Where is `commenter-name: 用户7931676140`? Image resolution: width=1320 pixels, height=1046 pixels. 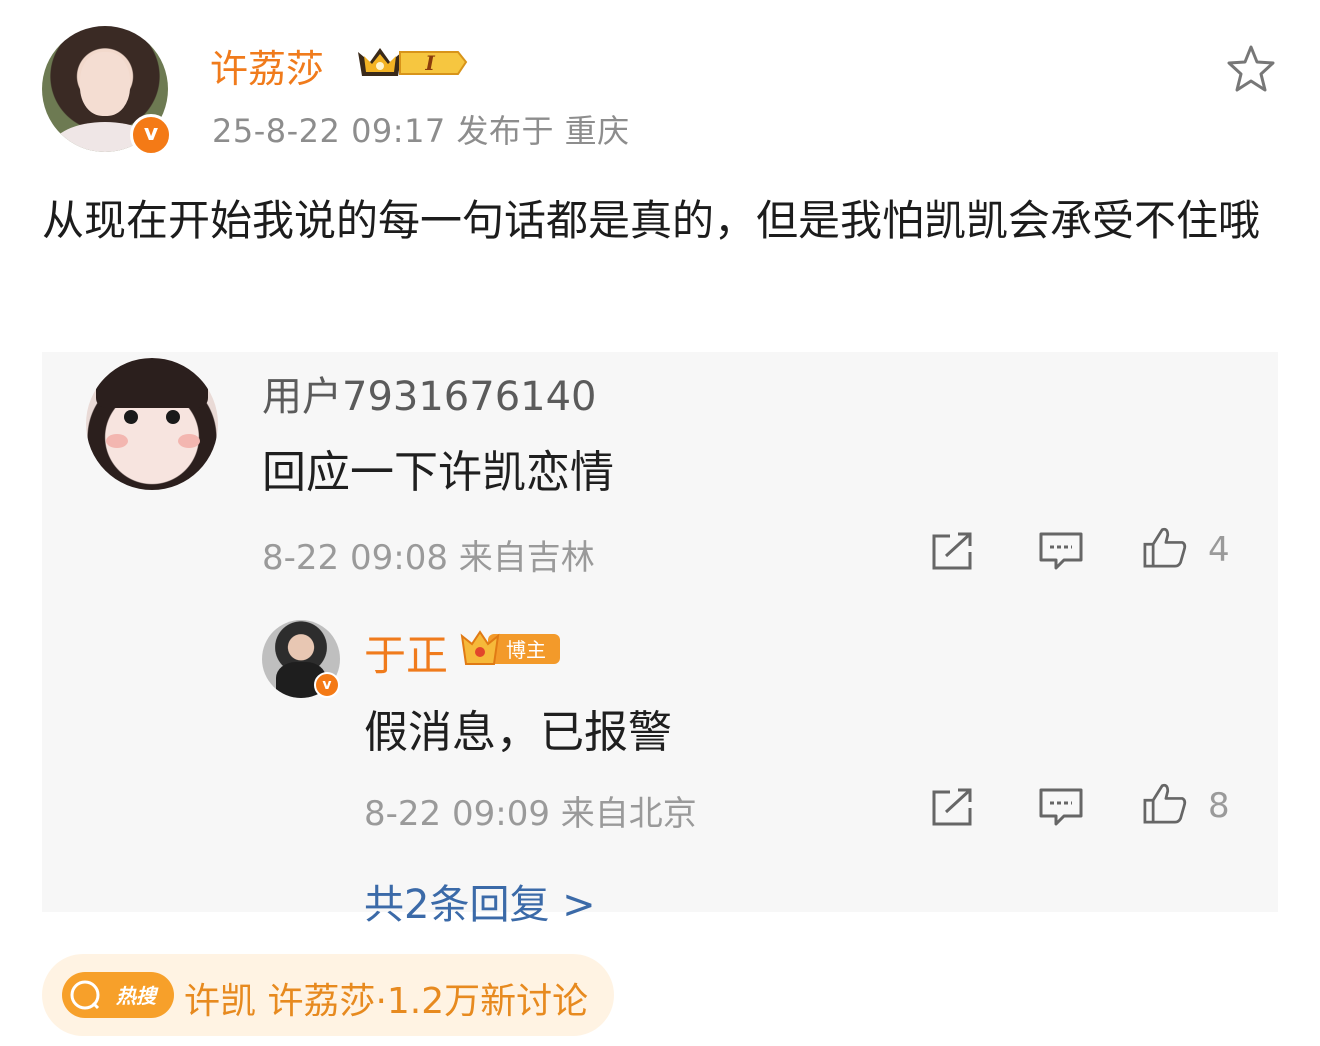 commenter-name: 用户7931676140 is located at coordinates (429, 393).